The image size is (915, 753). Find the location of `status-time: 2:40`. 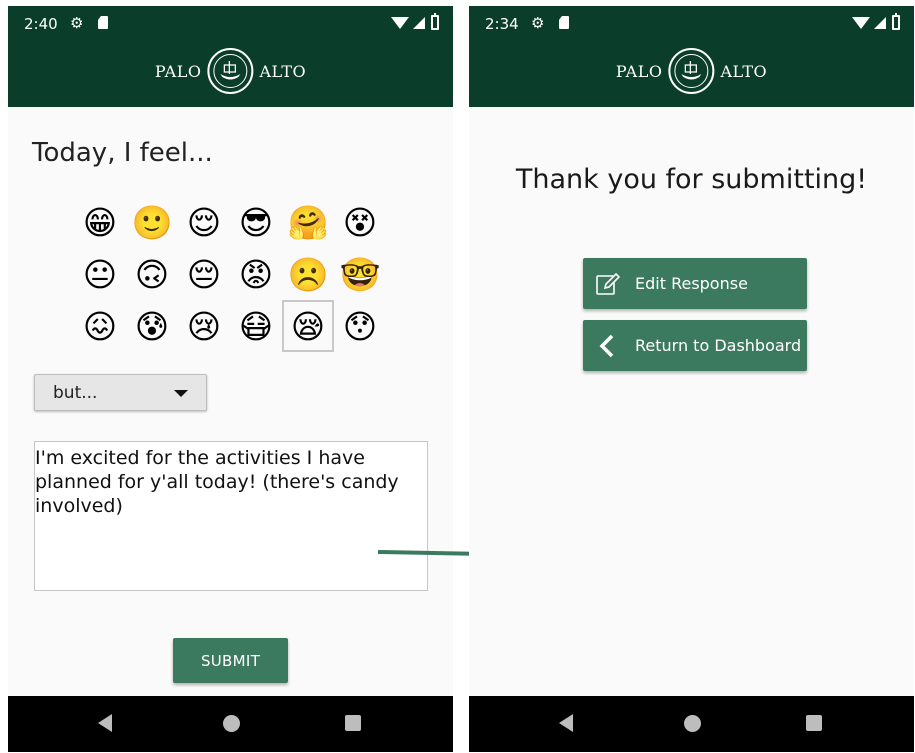

status-time: 2:40 is located at coordinates (41, 24).